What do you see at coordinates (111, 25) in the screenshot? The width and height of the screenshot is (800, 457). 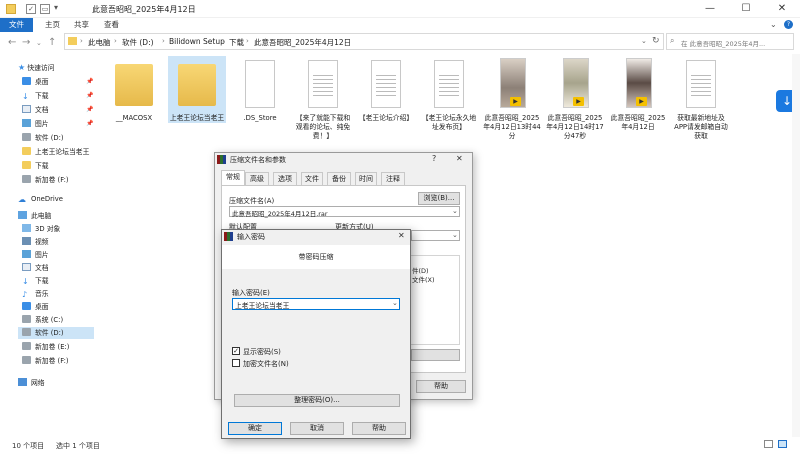 I see `tab-view: 查看` at bounding box center [111, 25].